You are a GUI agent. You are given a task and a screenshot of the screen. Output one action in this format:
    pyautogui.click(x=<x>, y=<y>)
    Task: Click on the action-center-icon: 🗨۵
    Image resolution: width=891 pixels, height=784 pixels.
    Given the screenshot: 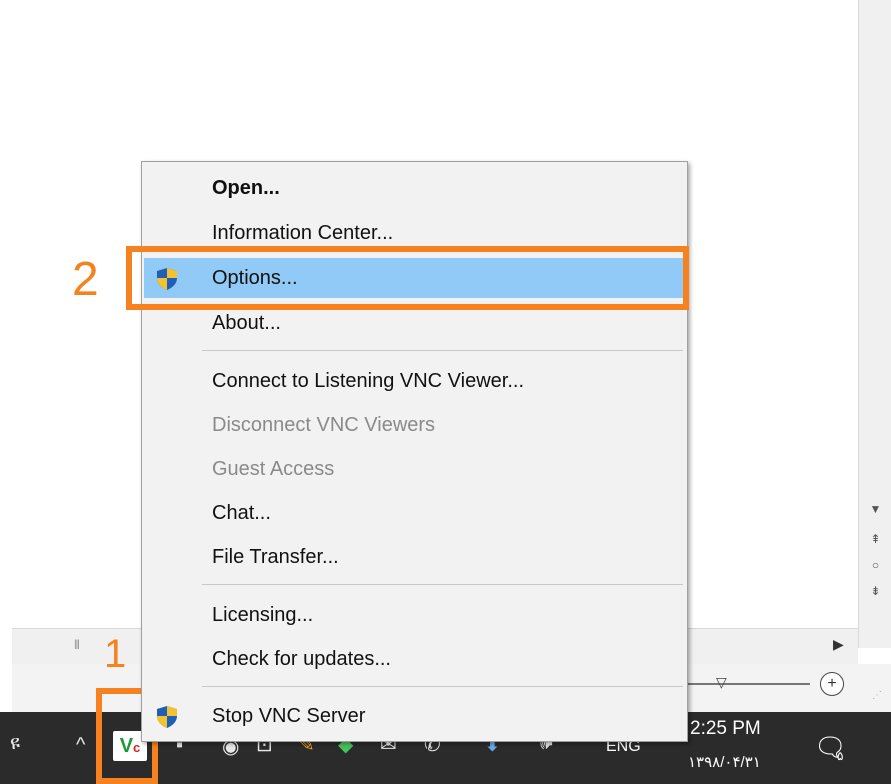 What is the action you would take?
    pyautogui.click(x=833, y=747)
    